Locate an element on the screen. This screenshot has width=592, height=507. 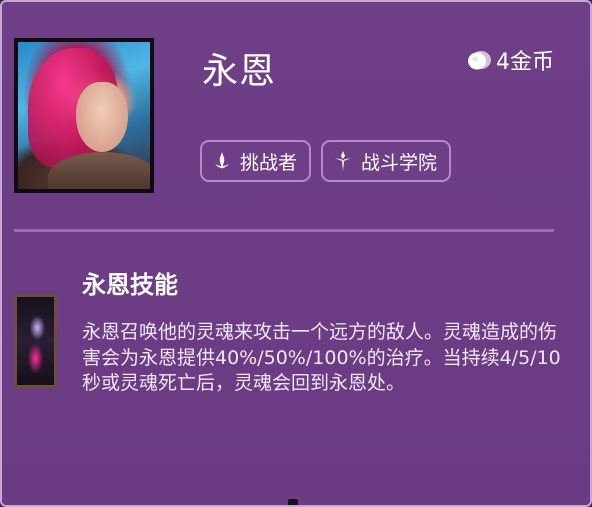
challenger-trait-icon is located at coordinates (222, 161).